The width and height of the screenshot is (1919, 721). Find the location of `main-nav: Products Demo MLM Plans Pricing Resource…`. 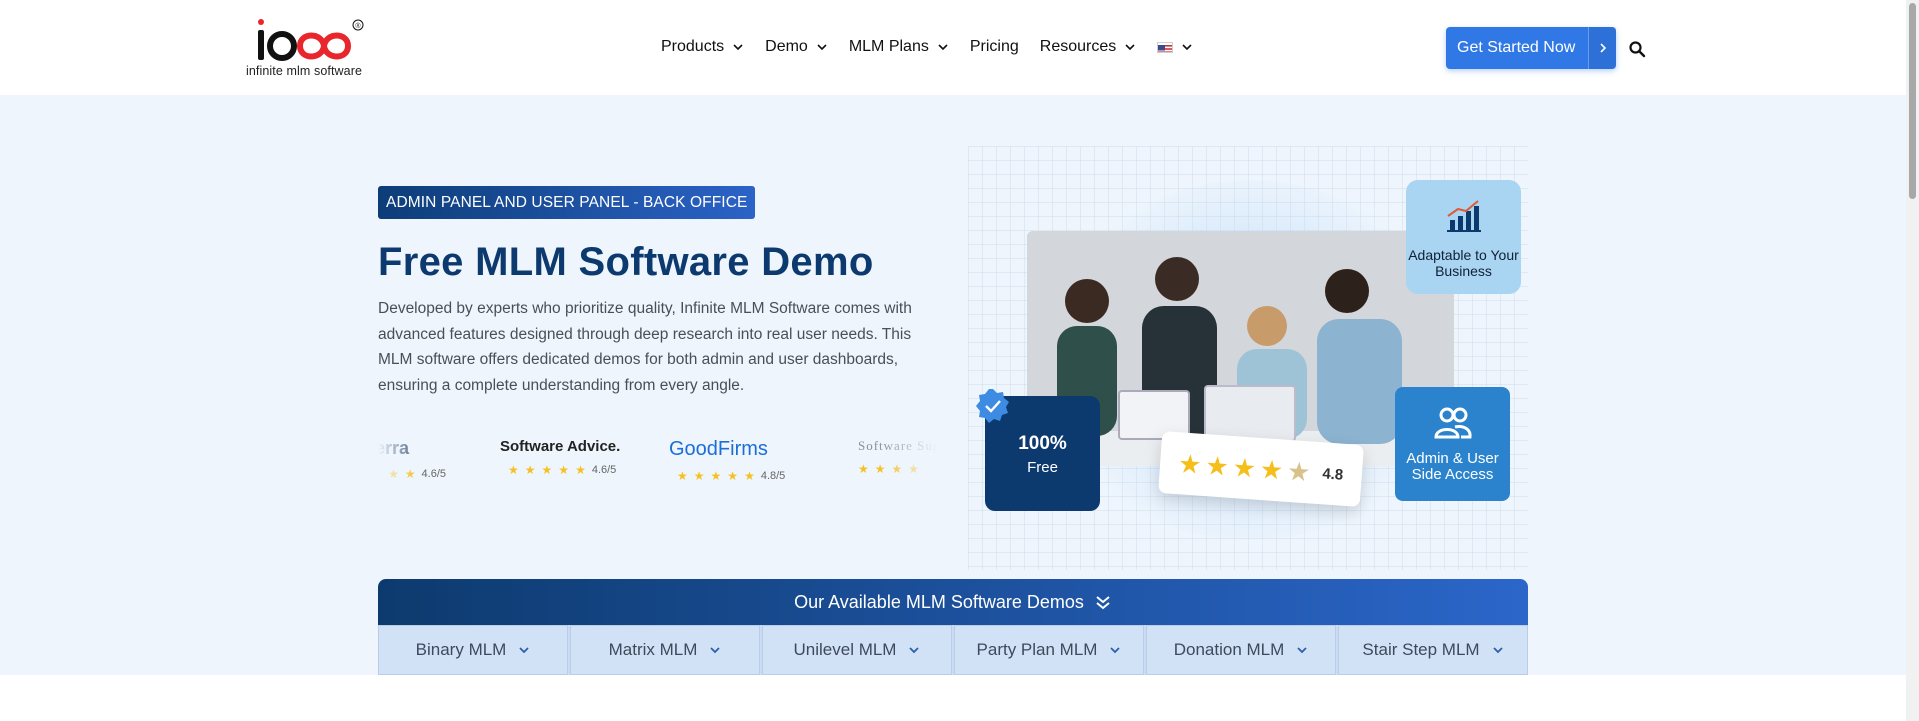

main-nav: Products Demo MLM Plans Pricing Resource… is located at coordinates (937, 47).